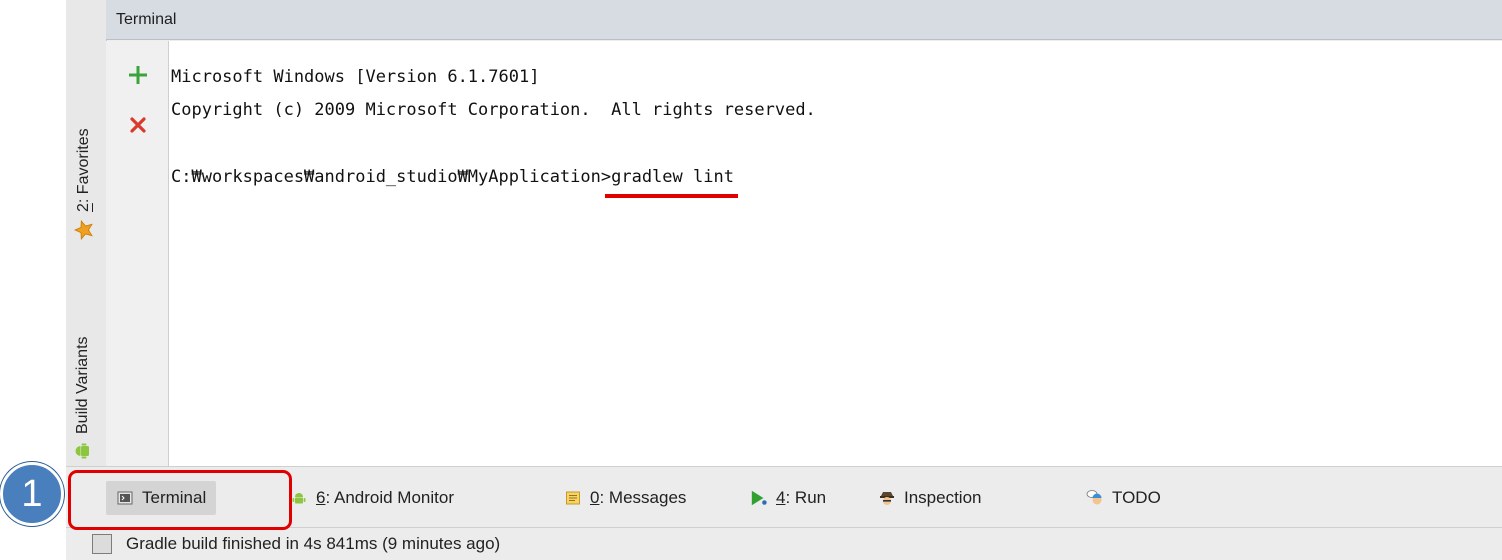 The image size is (1502, 560). I want to click on tab-inspection: Inspection, so click(930, 498).